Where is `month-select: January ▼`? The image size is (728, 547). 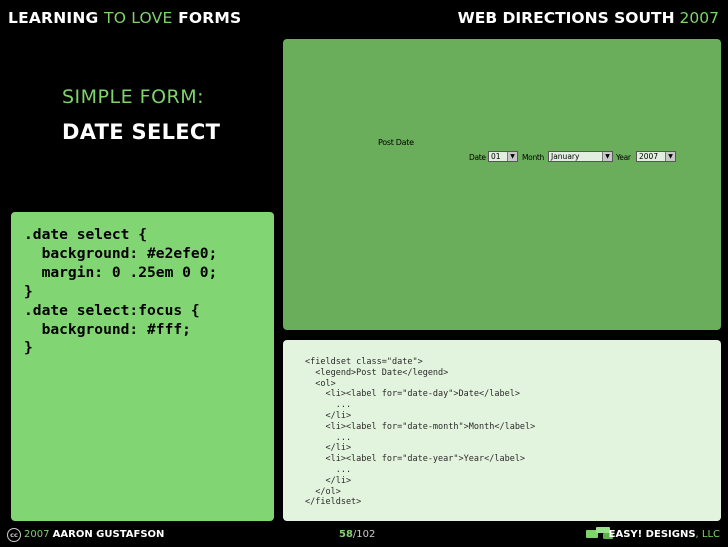
month-select: January ▼ is located at coordinates (580, 156).